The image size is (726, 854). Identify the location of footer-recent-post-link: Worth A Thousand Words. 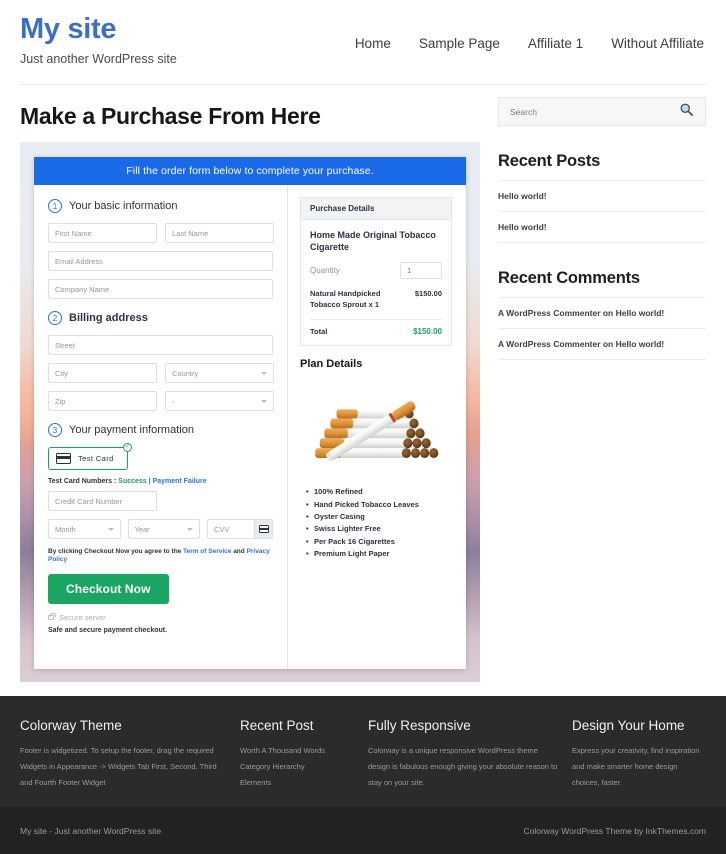
(297, 751).